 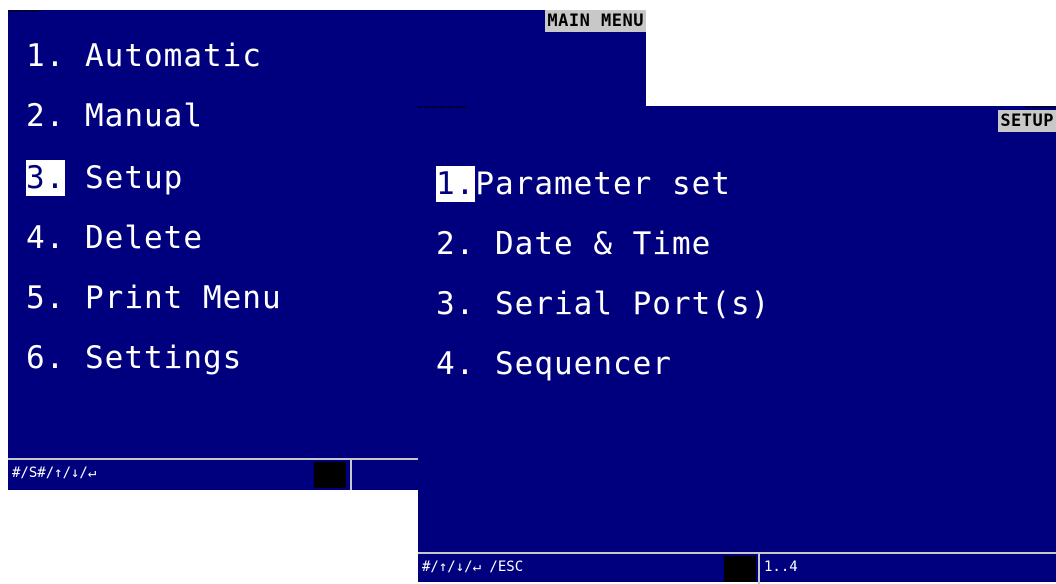 I want to click on setup-item-sequencer: 4. Sequencer, so click(x=554, y=364).